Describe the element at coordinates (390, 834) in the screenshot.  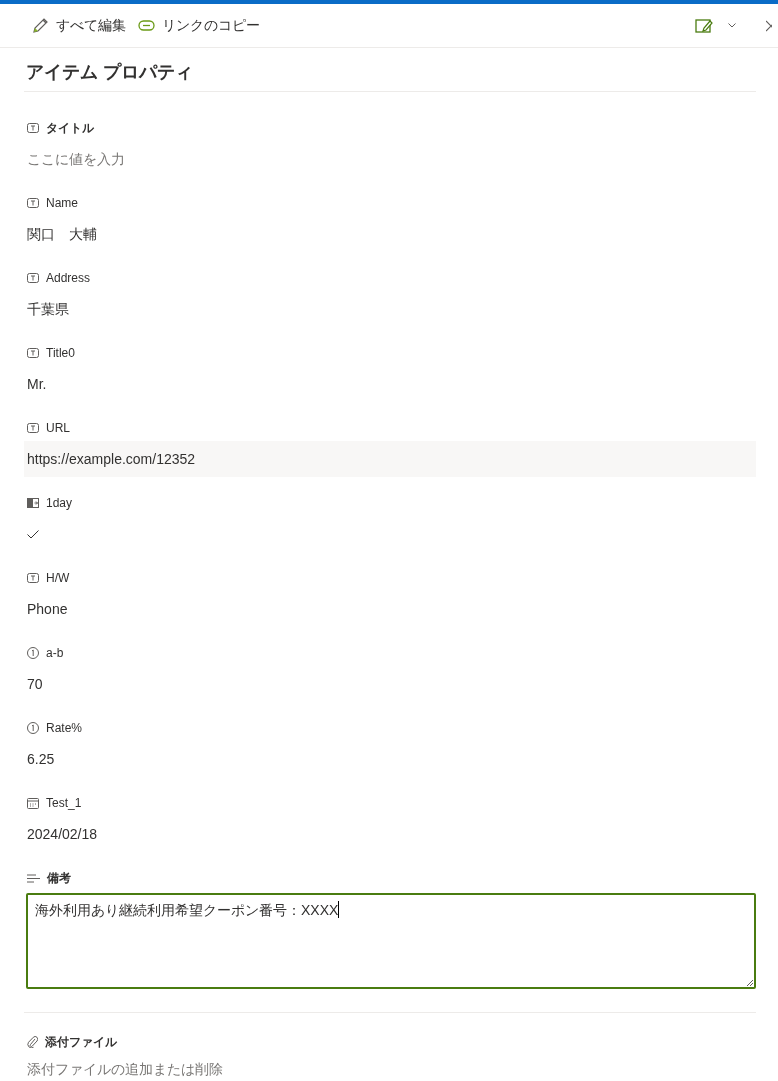
I see `field-value: 2024/02/18` at that location.